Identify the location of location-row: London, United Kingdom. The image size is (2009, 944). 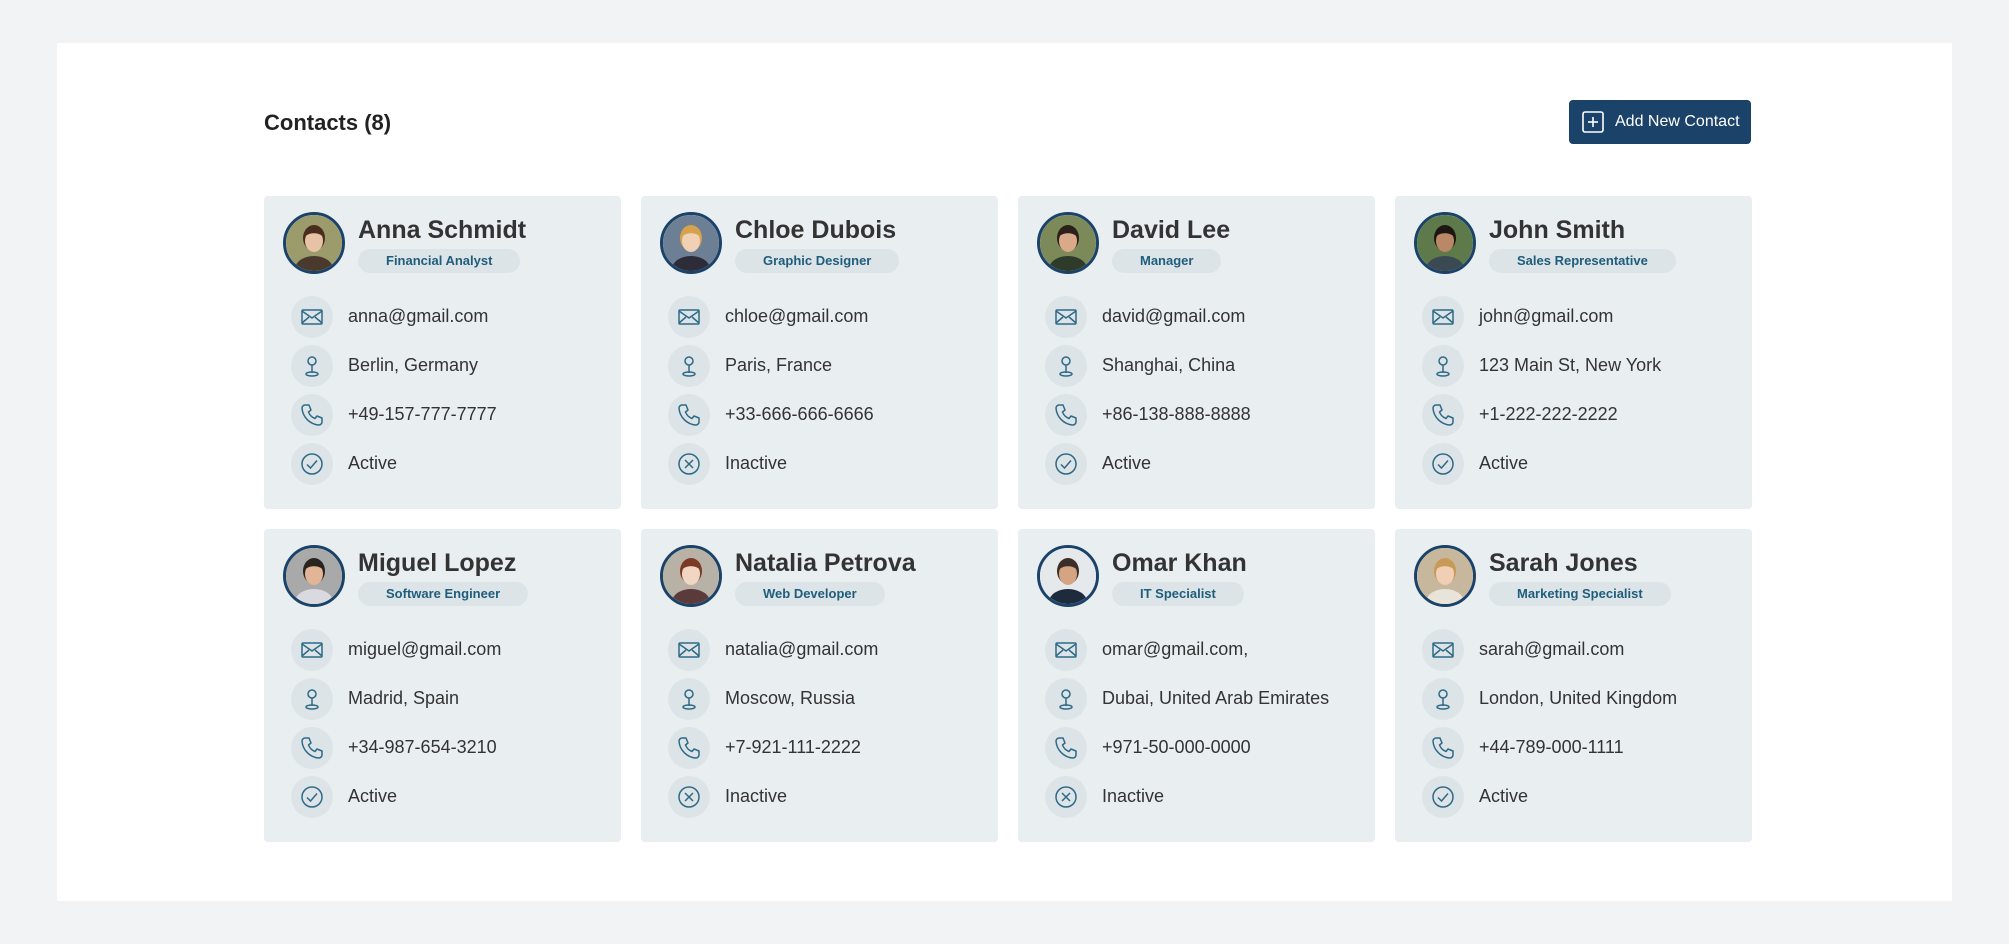
(1549, 698).